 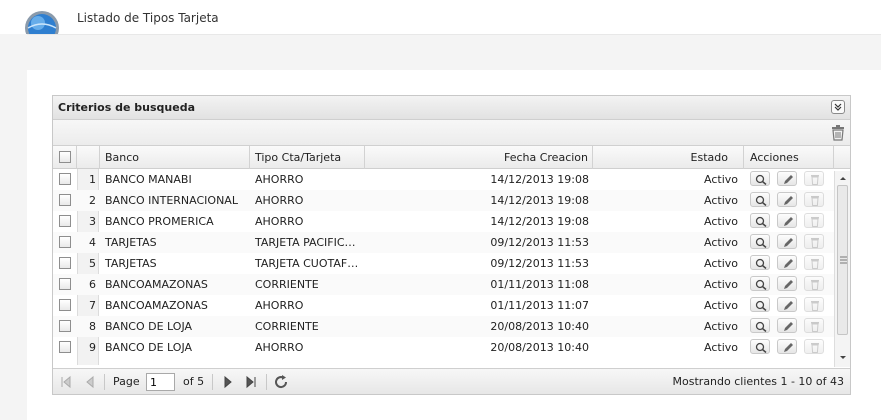 What do you see at coordinates (66, 382) in the screenshot?
I see `first-page-icon` at bounding box center [66, 382].